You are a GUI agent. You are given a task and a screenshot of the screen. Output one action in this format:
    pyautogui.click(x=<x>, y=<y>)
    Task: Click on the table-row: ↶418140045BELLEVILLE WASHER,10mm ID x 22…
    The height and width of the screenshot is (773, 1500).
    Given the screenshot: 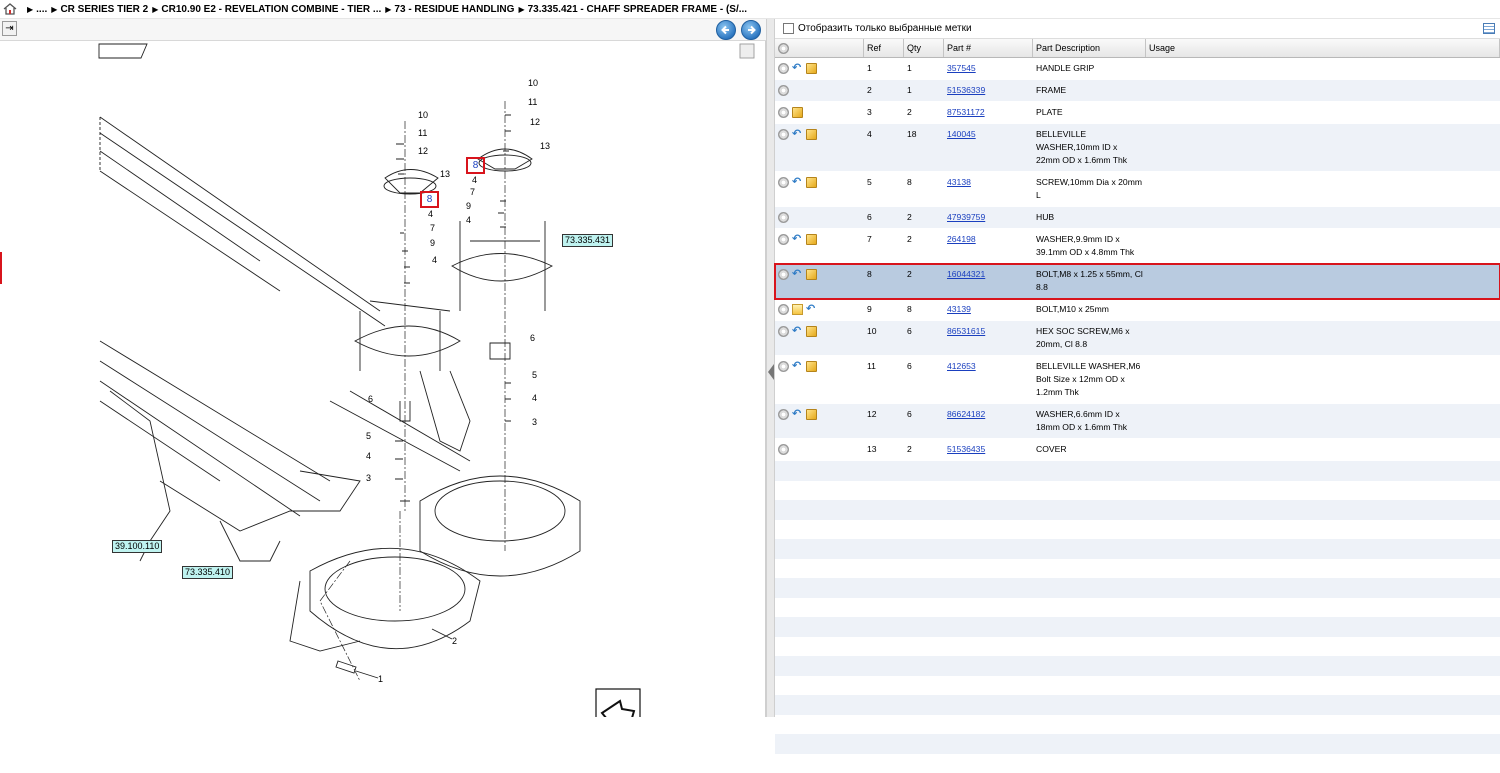 What is the action you would take?
    pyautogui.click(x=1137, y=148)
    